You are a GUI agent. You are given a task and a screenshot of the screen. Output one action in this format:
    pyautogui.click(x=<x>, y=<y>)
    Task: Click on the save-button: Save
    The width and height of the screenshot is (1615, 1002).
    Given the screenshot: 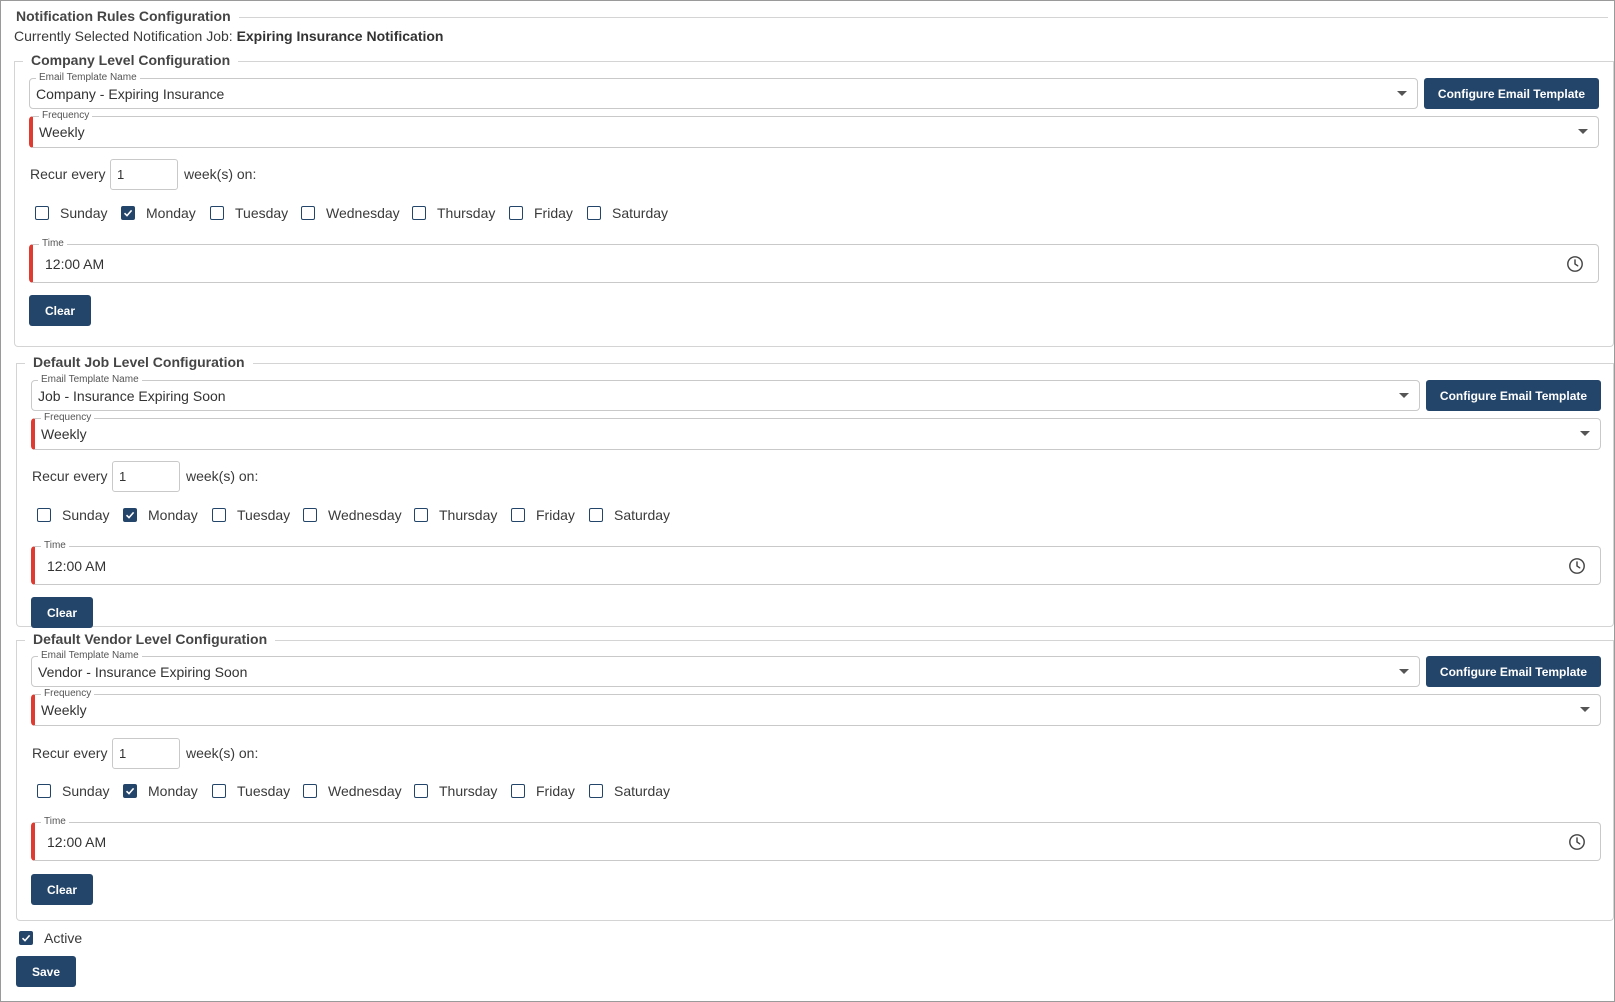 What is the action you would take?
    pyautogui.click(x=46, y=971)
    